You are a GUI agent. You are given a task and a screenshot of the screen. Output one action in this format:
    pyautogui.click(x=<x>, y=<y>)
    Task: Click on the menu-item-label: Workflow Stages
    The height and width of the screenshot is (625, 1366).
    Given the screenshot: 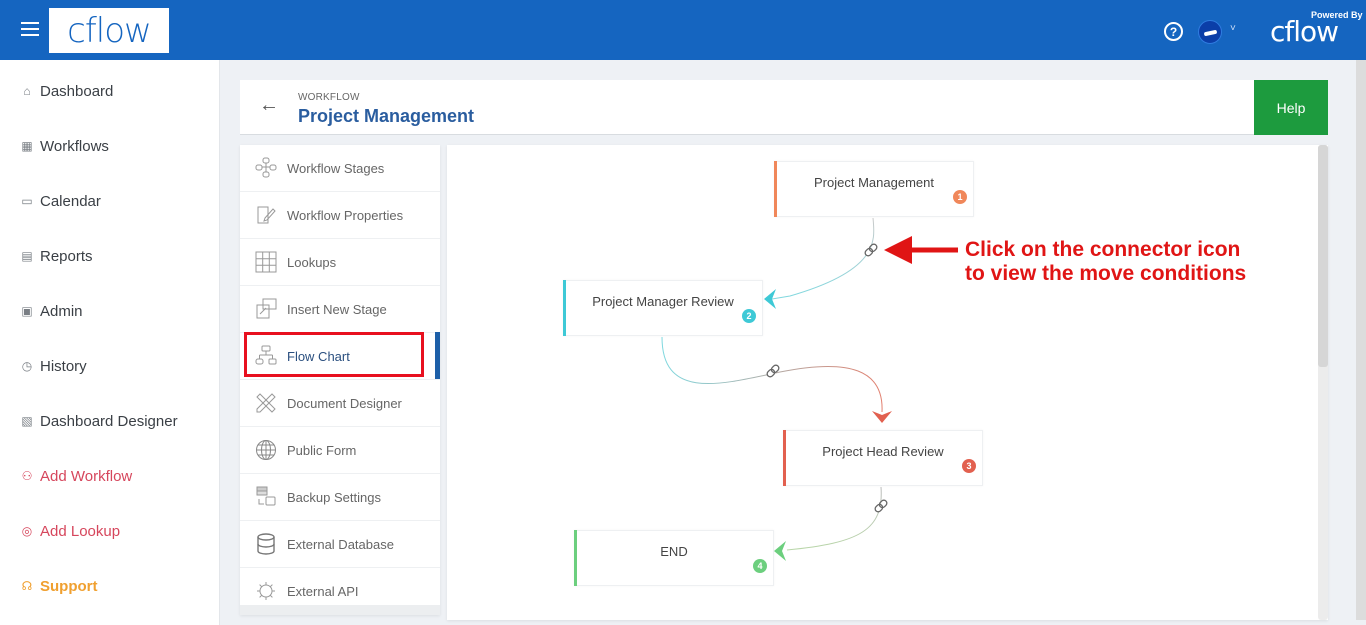 What is the action you would take?
    pyautogui.click(x=336, y=168)
    